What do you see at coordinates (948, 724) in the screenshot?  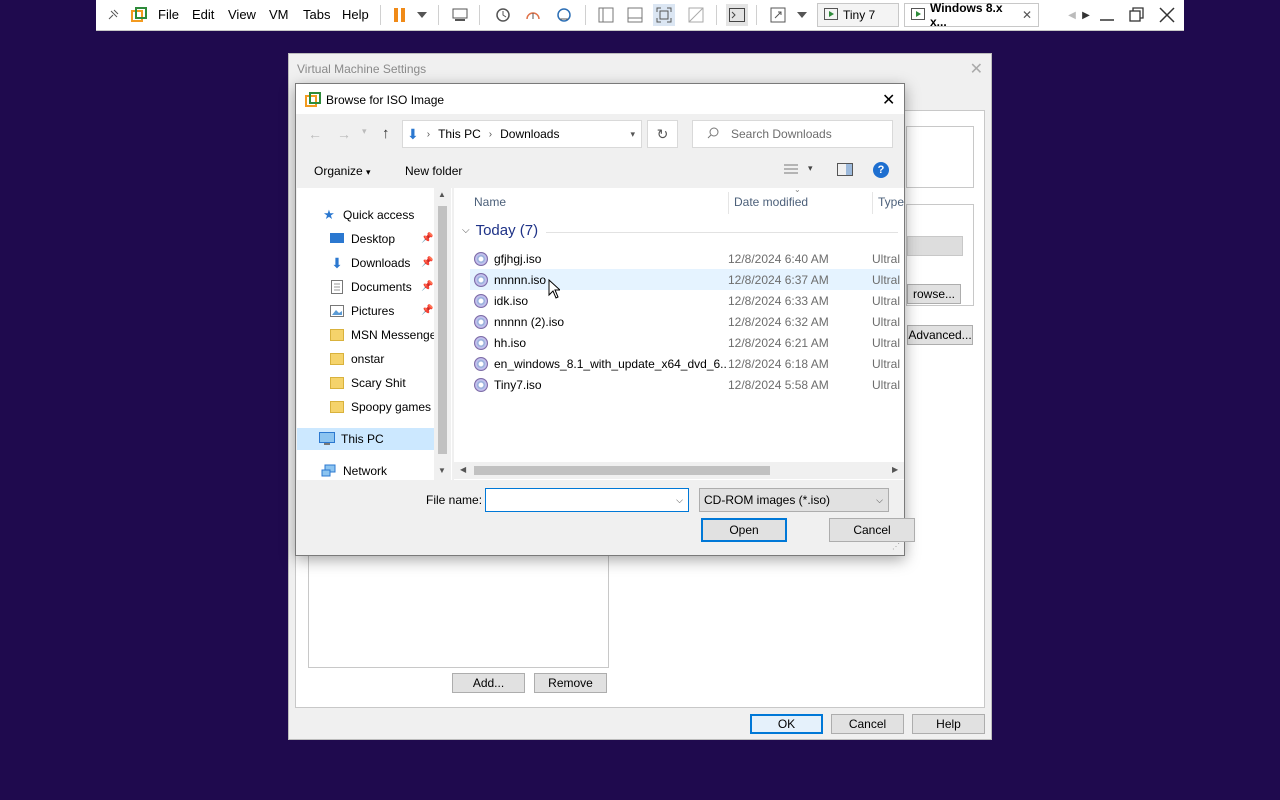 I see `help-button: Help` at bounding box center [948, 724].